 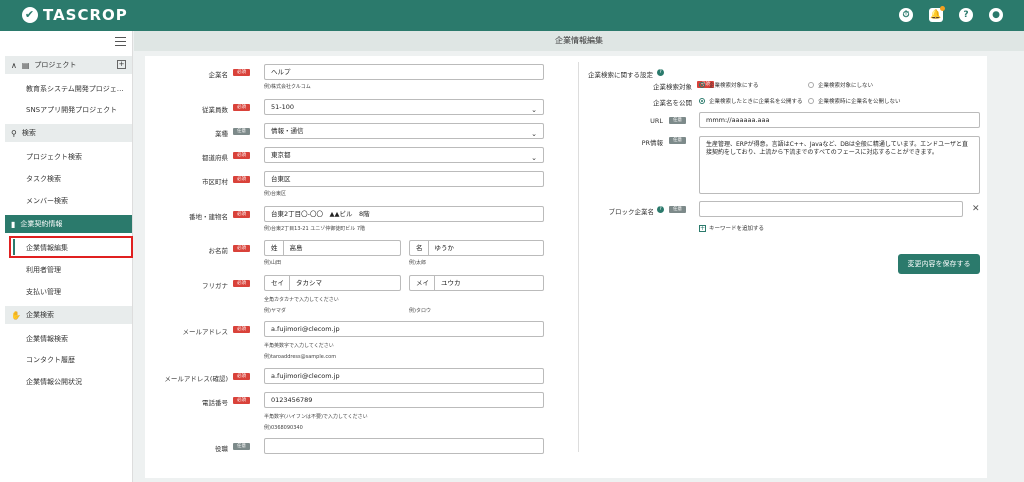 What do you see at coordinates (859, 102) in the screenshot?
I see `radio-label: 企業検索時に企業名を公開しない` at bounding box center [859, 102].